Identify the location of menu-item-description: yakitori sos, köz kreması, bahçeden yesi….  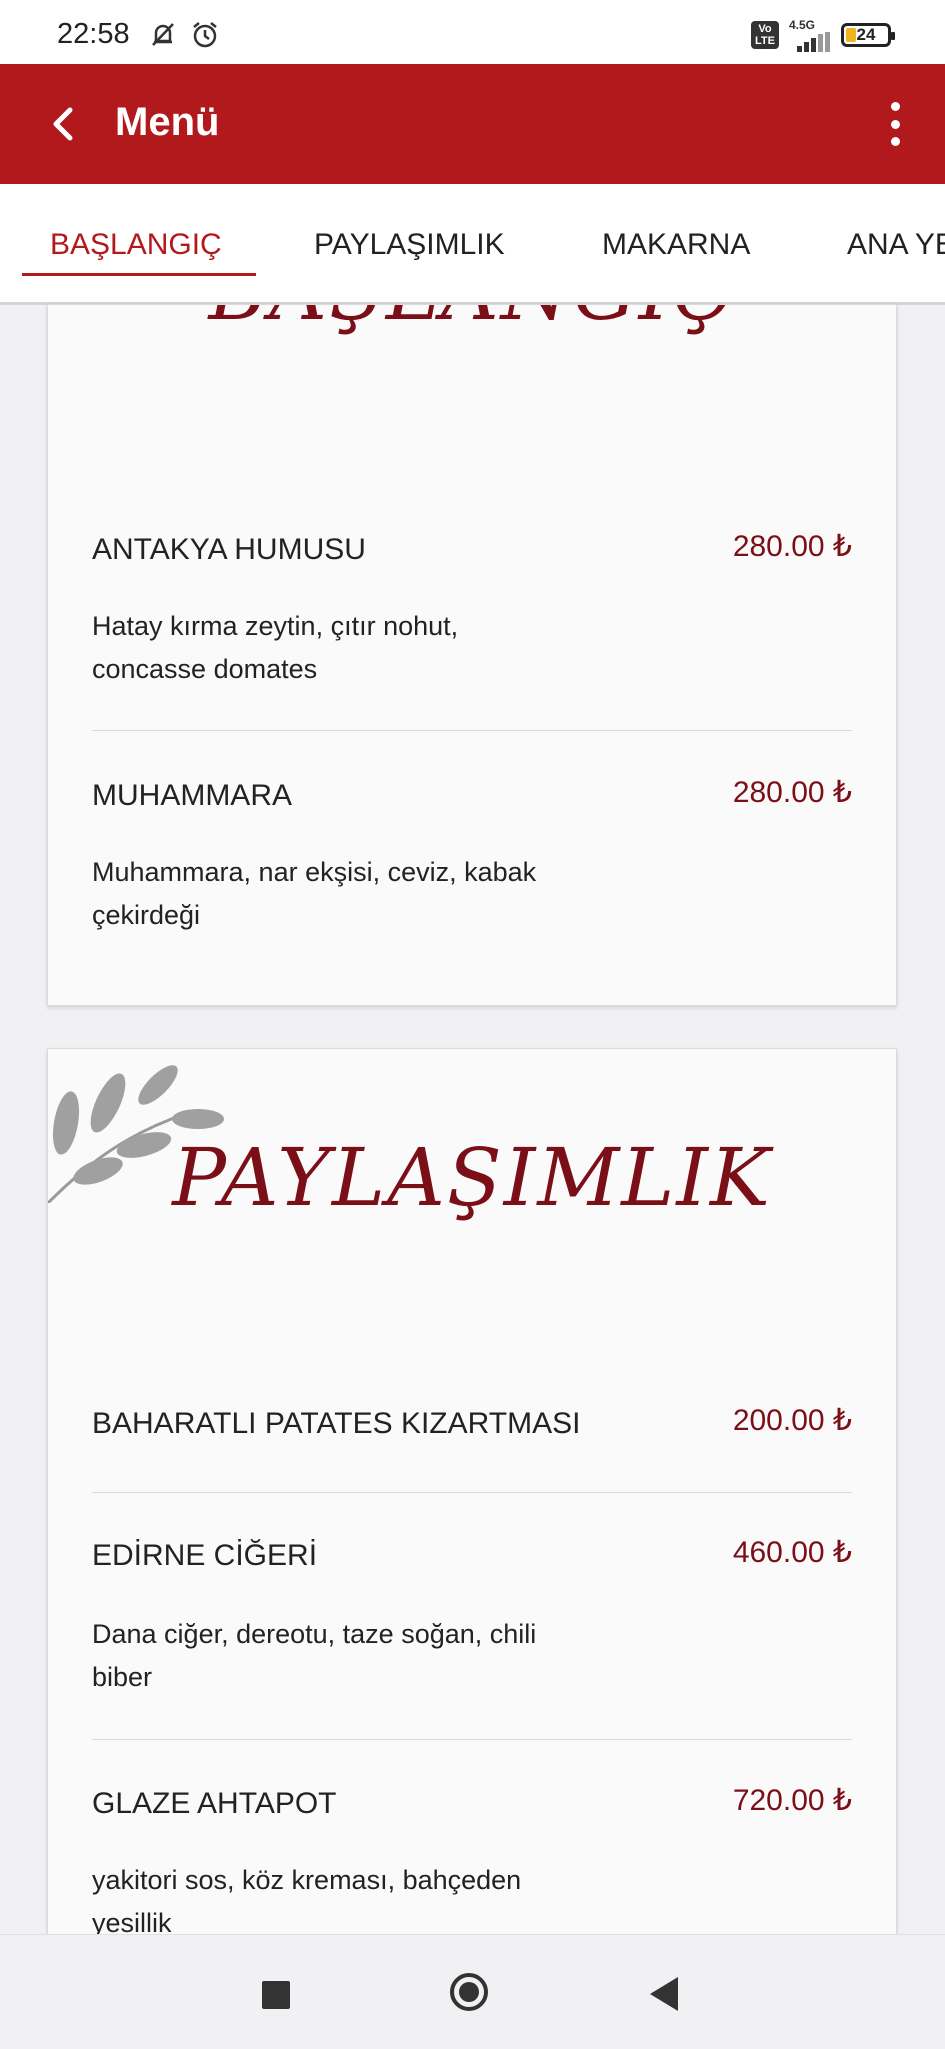
(342, 1902).